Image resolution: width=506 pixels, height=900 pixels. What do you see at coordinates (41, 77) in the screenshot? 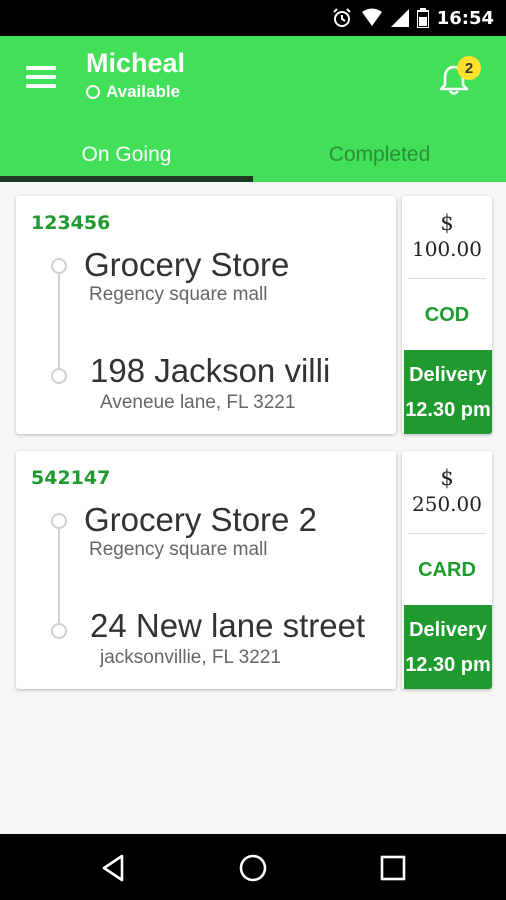
I see `menu-icon` at bounding box center [41, 77].